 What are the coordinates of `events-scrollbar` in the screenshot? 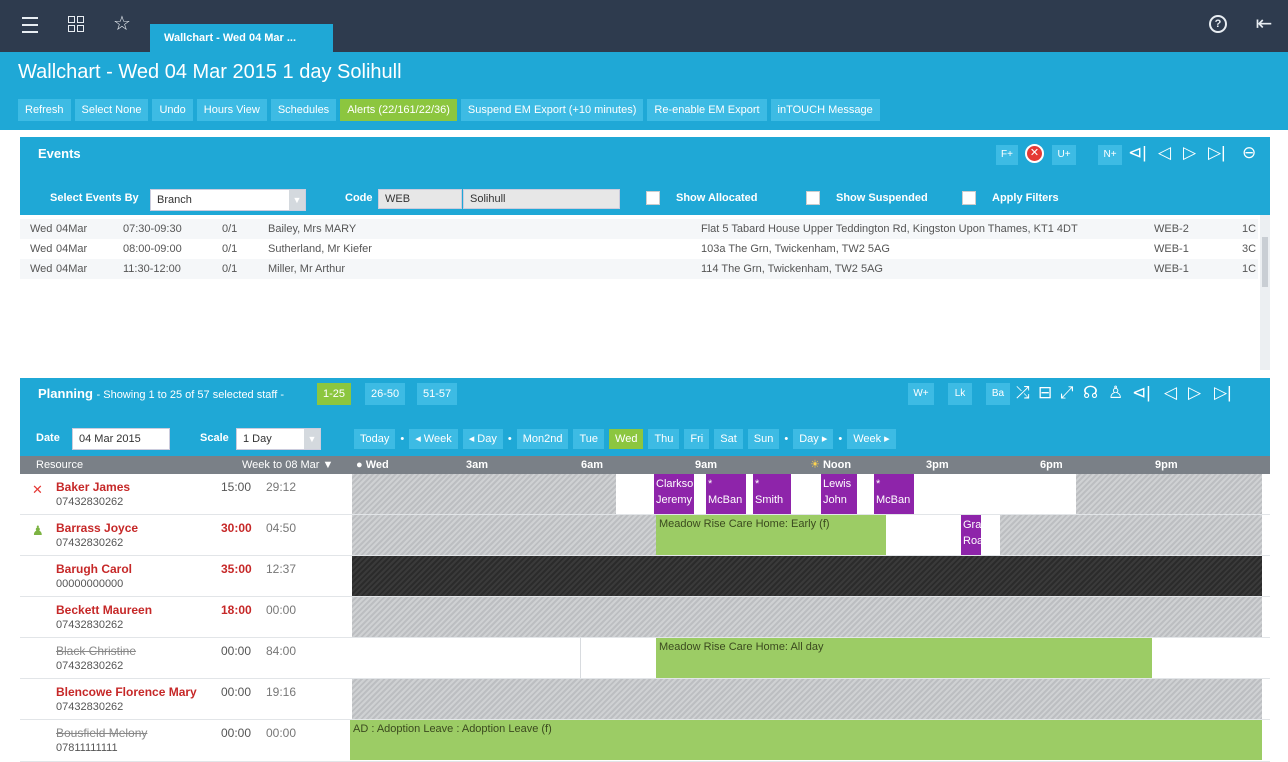 It's located at (1265, 292).